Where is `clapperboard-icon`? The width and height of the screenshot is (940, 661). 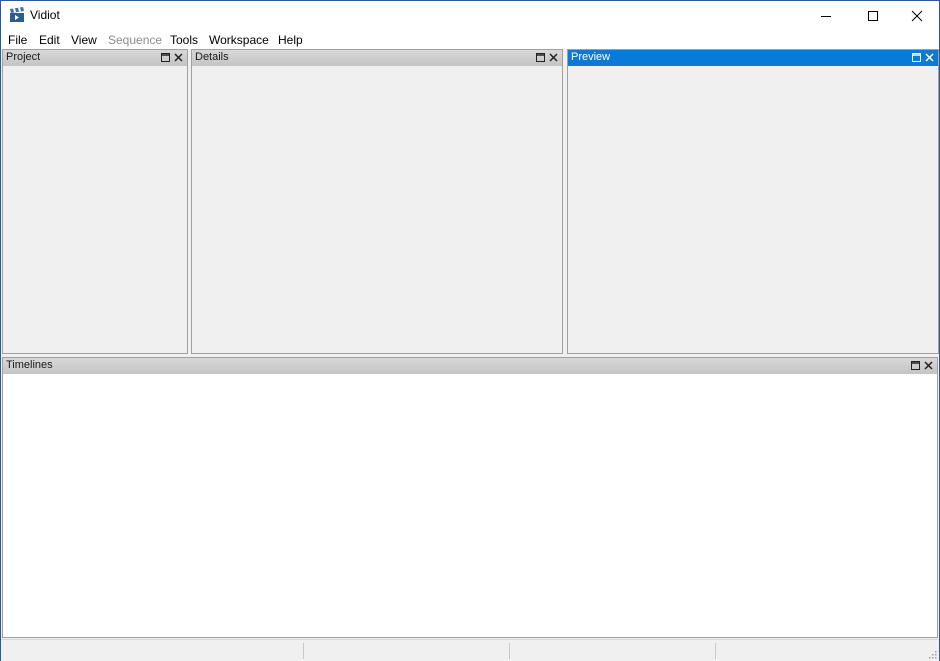
clapperboard-icon is located at coordinates (17, 14).